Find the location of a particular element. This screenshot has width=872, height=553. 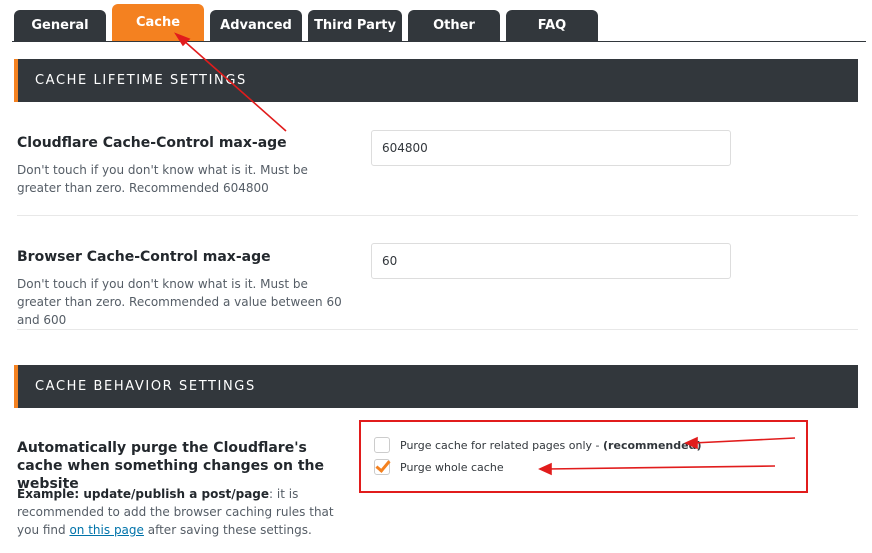

tab-general: General is located at coordinates (60, 25).